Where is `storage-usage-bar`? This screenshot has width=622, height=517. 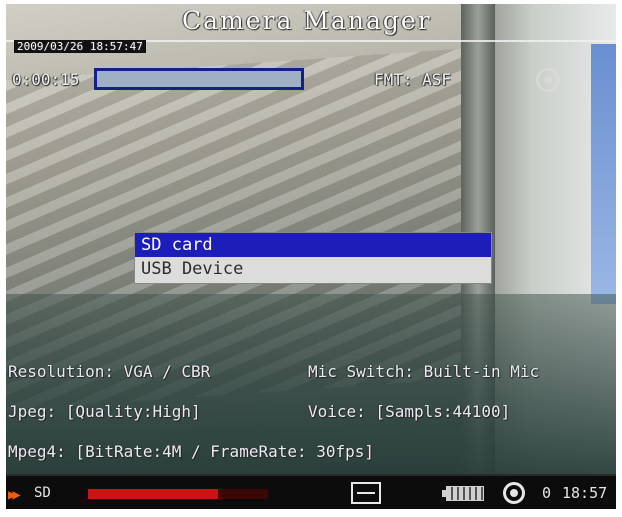 storage-usage-bar is located at coordinates (178, 494).